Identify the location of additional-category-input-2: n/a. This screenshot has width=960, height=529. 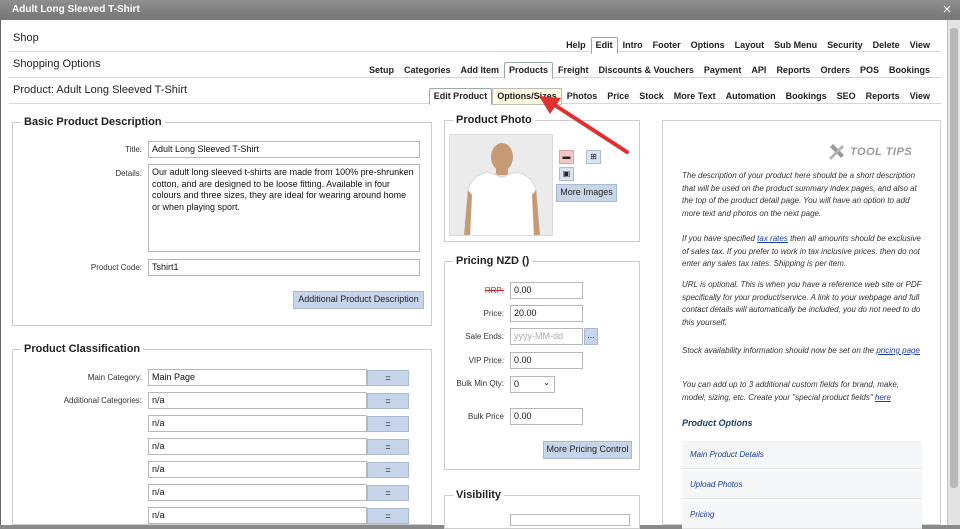
(257, 423).